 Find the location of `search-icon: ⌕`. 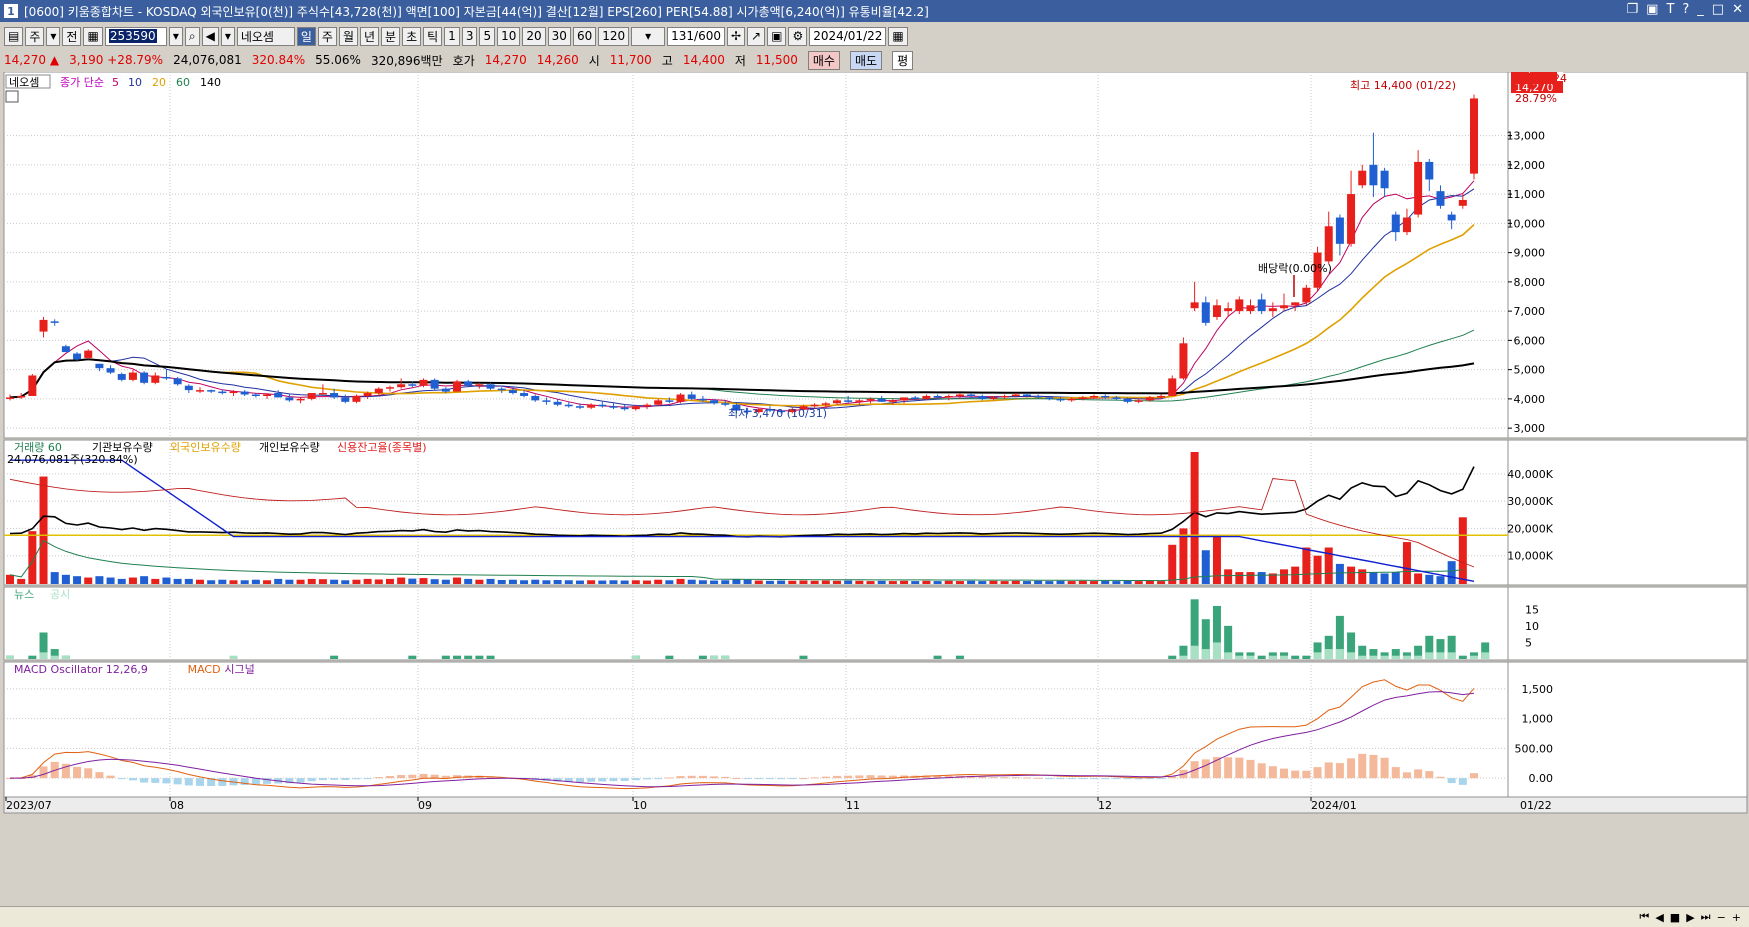

search-icon: ⌕ is located at coordinates (192, 36).